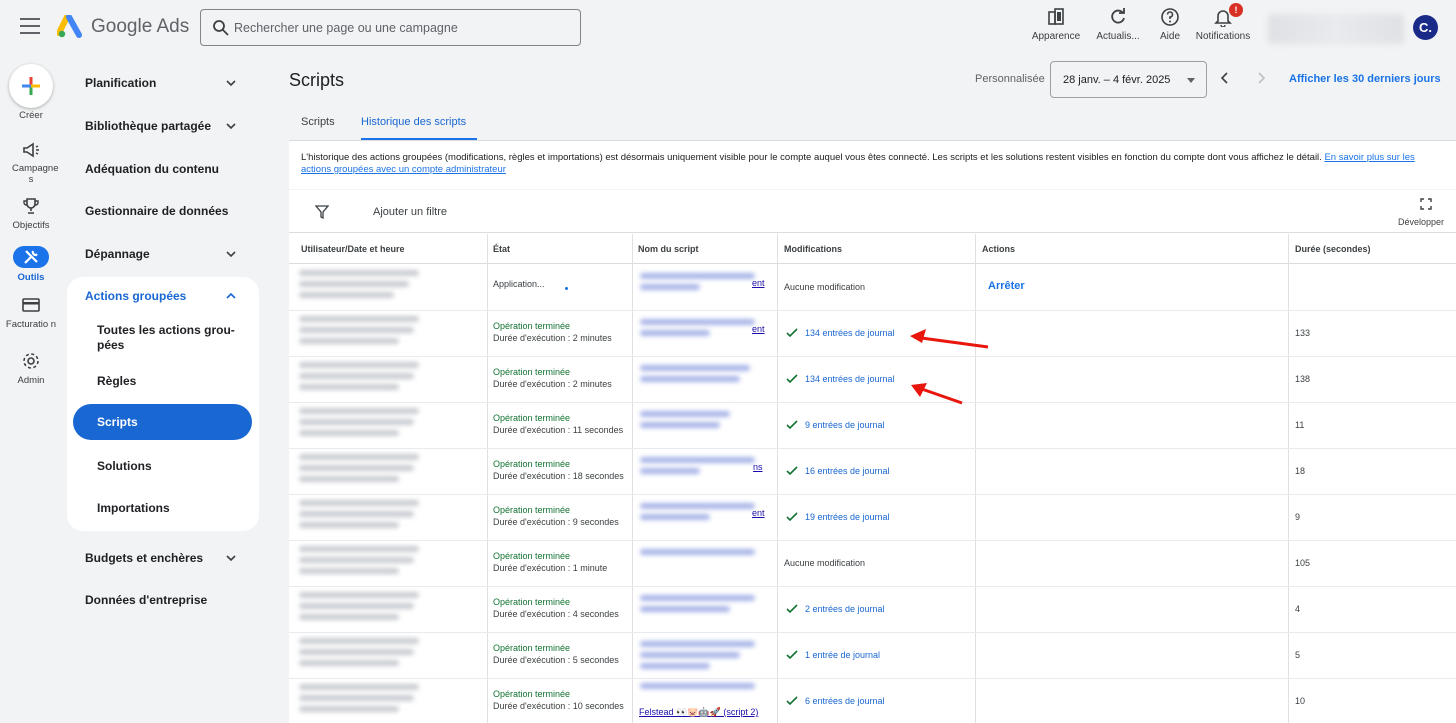  I want to click on col-user: Utilisateur/Date et heure, so click(353, 249).